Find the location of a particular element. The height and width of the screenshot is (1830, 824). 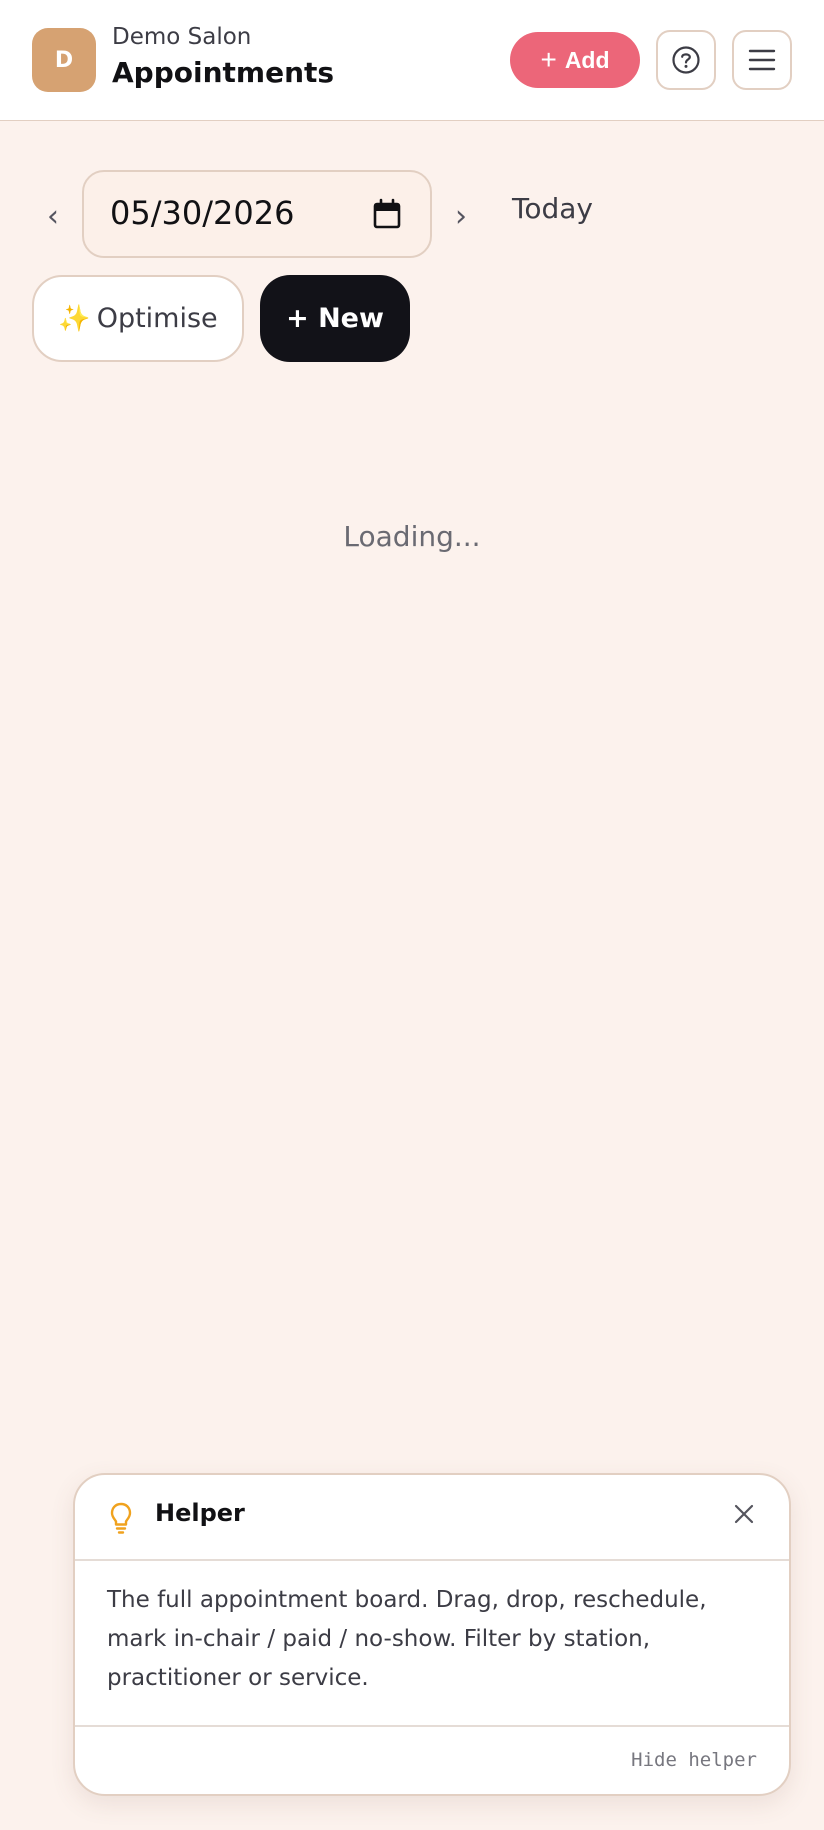

lightbulb-icon is located at coordinates (121, 1518).